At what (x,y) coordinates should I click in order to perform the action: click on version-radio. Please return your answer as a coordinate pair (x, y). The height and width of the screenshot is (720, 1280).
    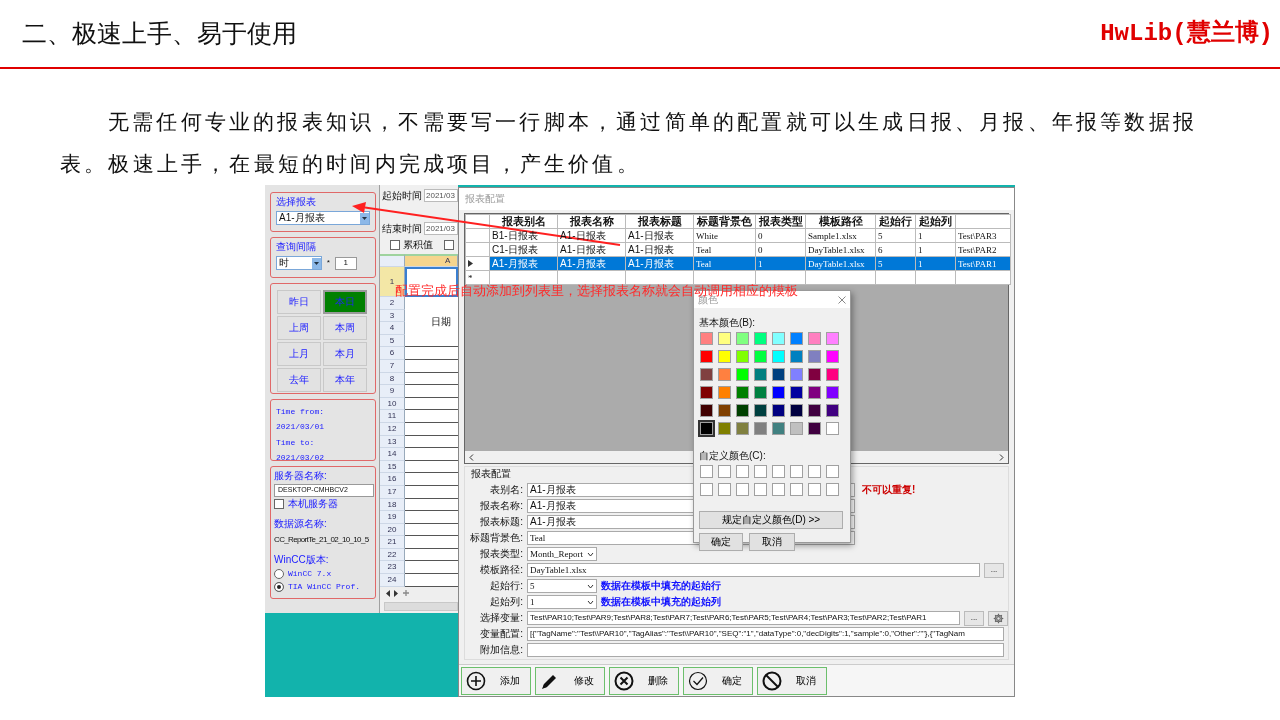
    Looking at the image, I should click on (279, 586).